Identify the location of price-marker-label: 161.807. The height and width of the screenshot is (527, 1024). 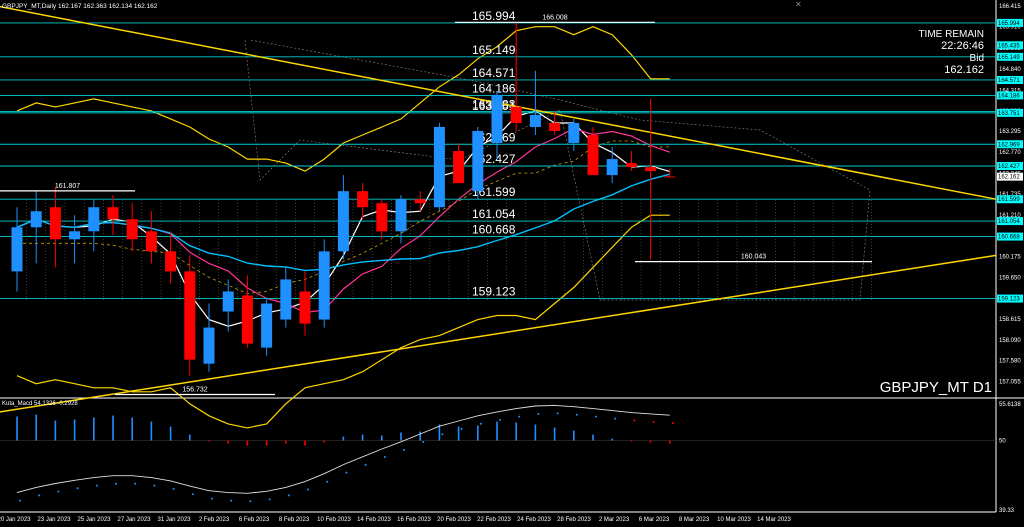
(67, 186).